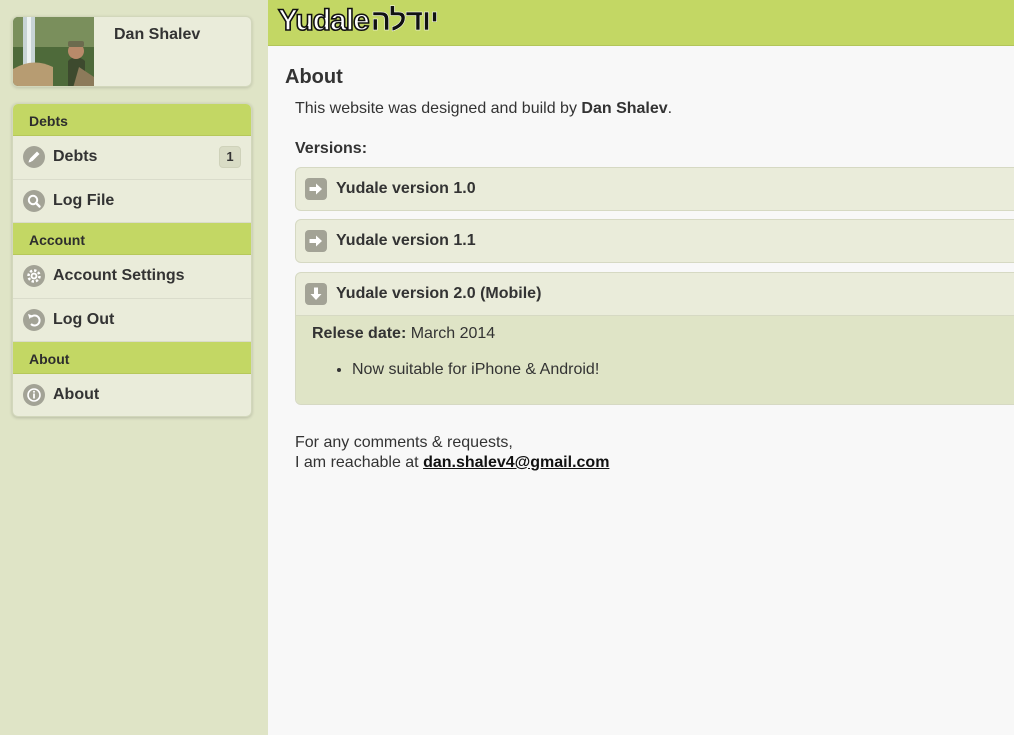  What do you see at coordinates (404, 21) in the screenshot?
I see `logo-text-he: יודלה` at bounding box center [404, 21].